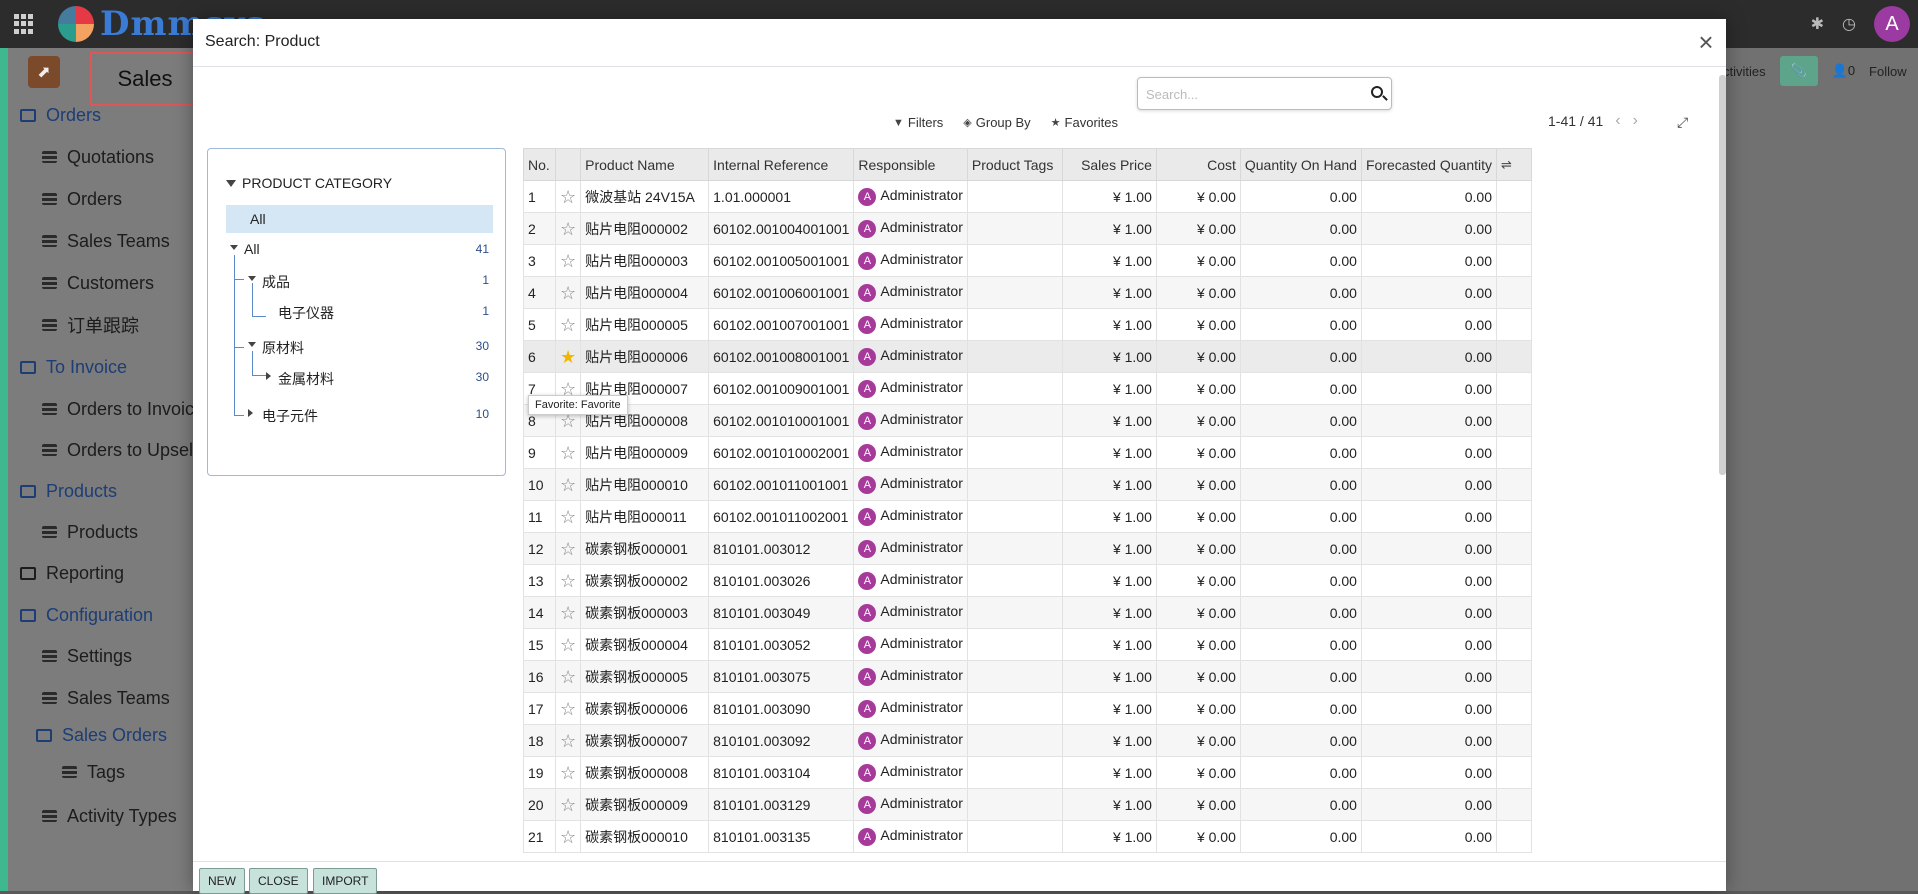 This screenshot has width=1918, height=894. What do you see at coordinates (87, 656) in the screenshot?
I see `sidebar-item: Settings` at bounding box center [87, 656].